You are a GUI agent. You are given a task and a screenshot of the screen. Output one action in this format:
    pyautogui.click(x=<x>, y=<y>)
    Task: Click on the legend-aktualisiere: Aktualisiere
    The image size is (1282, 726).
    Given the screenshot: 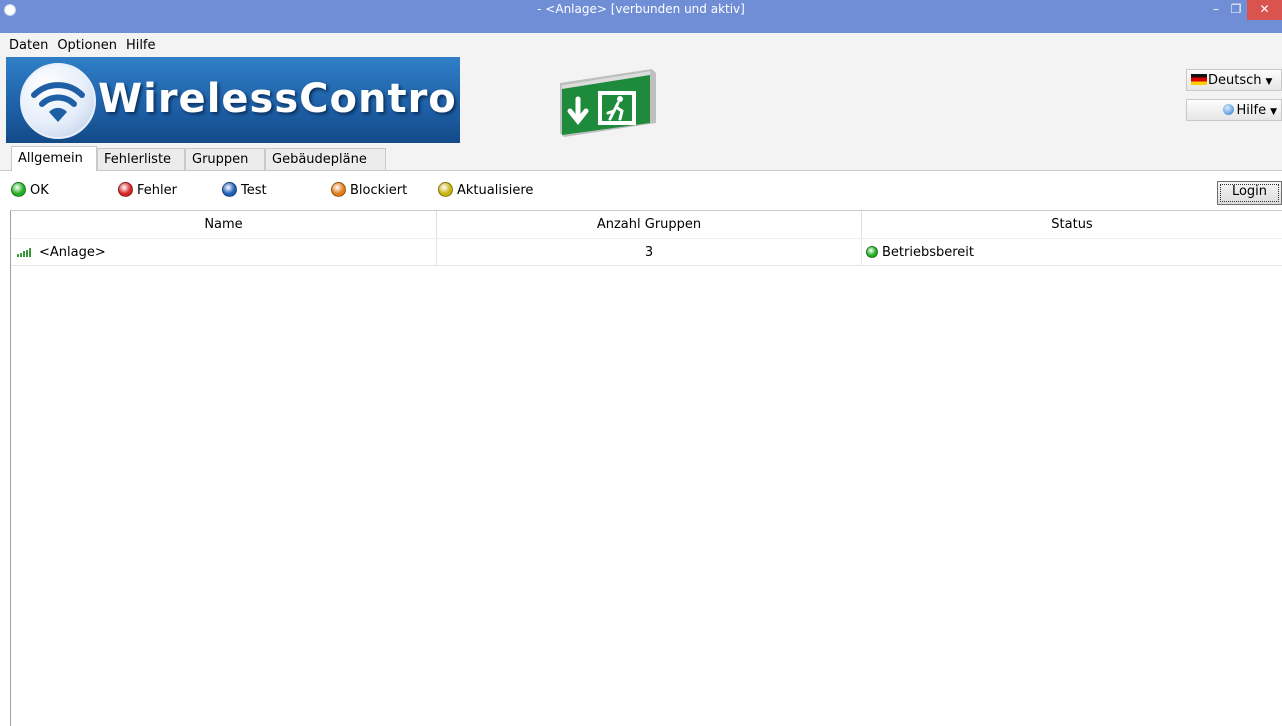 What is the action you would take?
    pyautogui.click(x=485, y=191)
    